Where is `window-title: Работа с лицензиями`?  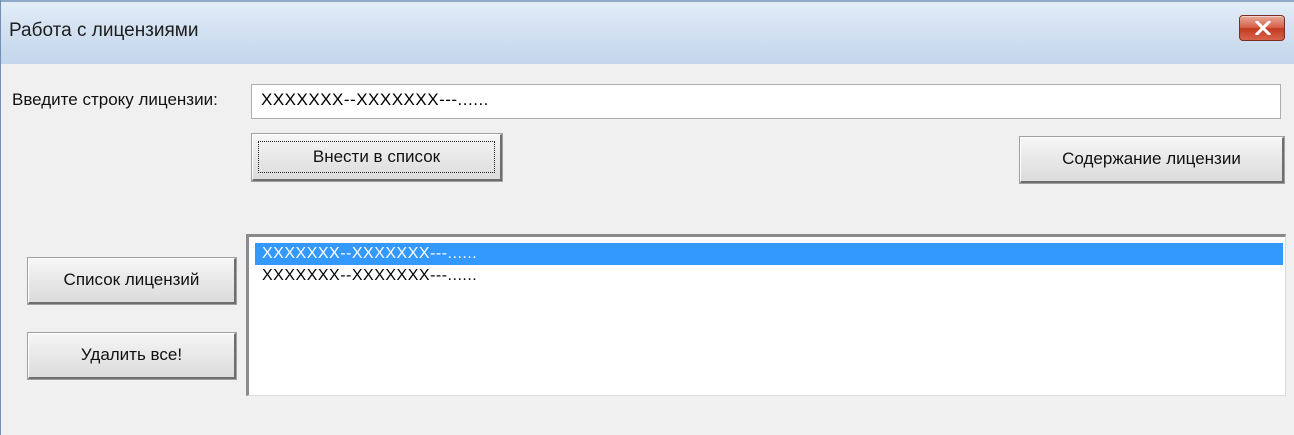
window-title: Работа с лицензиями is located at coordinates (104, 30).